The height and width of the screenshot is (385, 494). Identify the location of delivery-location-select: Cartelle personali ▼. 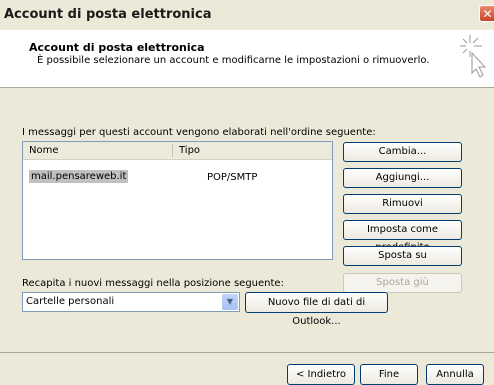
(131, 302).